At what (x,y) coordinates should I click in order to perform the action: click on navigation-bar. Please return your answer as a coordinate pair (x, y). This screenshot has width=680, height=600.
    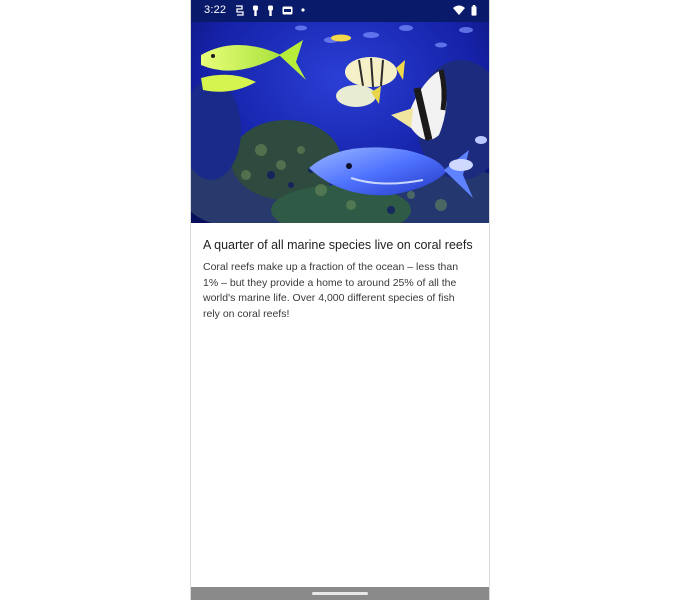
    Looking at the image, I should click on (340, 593).